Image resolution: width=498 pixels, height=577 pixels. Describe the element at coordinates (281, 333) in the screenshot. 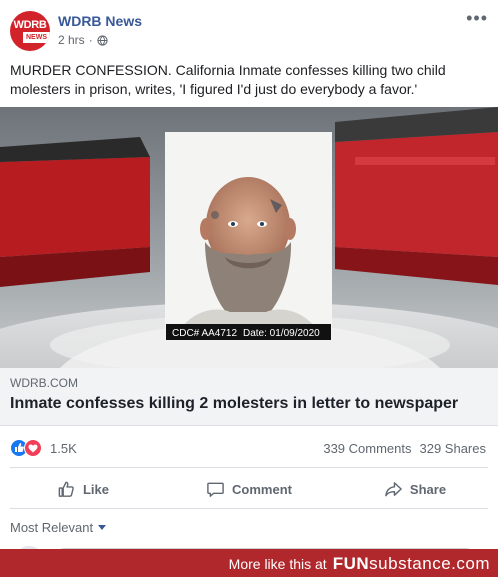

I see `mugshot-caption-date: Date: 01/09/2020` at that location.